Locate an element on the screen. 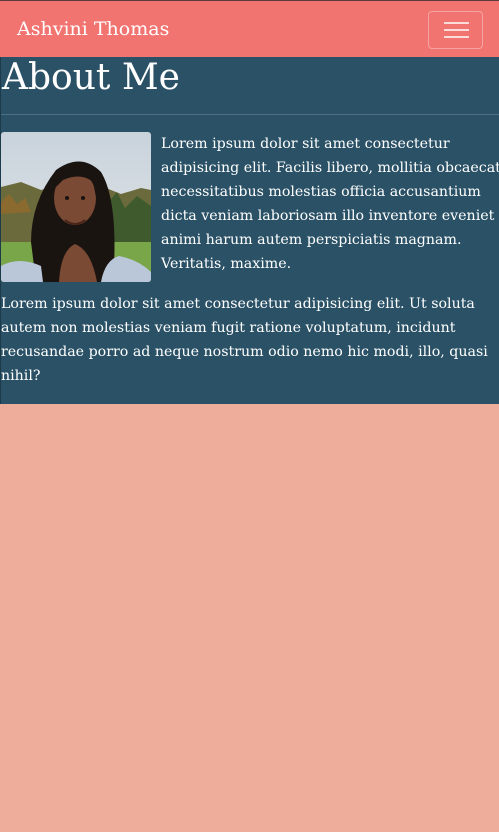 This screenshot has height=832, width=499. page-title: About Me is located at coordinates (91, 77).